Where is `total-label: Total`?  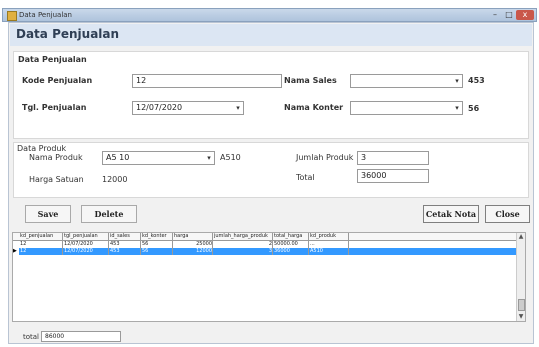
total-label: Total is located at coordinates (305, 177).